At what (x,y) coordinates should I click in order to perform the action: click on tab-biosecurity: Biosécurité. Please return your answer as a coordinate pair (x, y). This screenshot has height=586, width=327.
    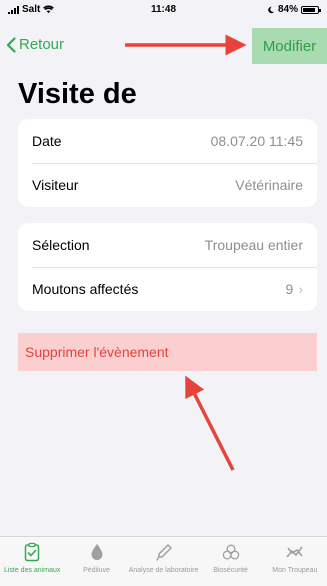
    Looking at the image, I should click on (230, 561).